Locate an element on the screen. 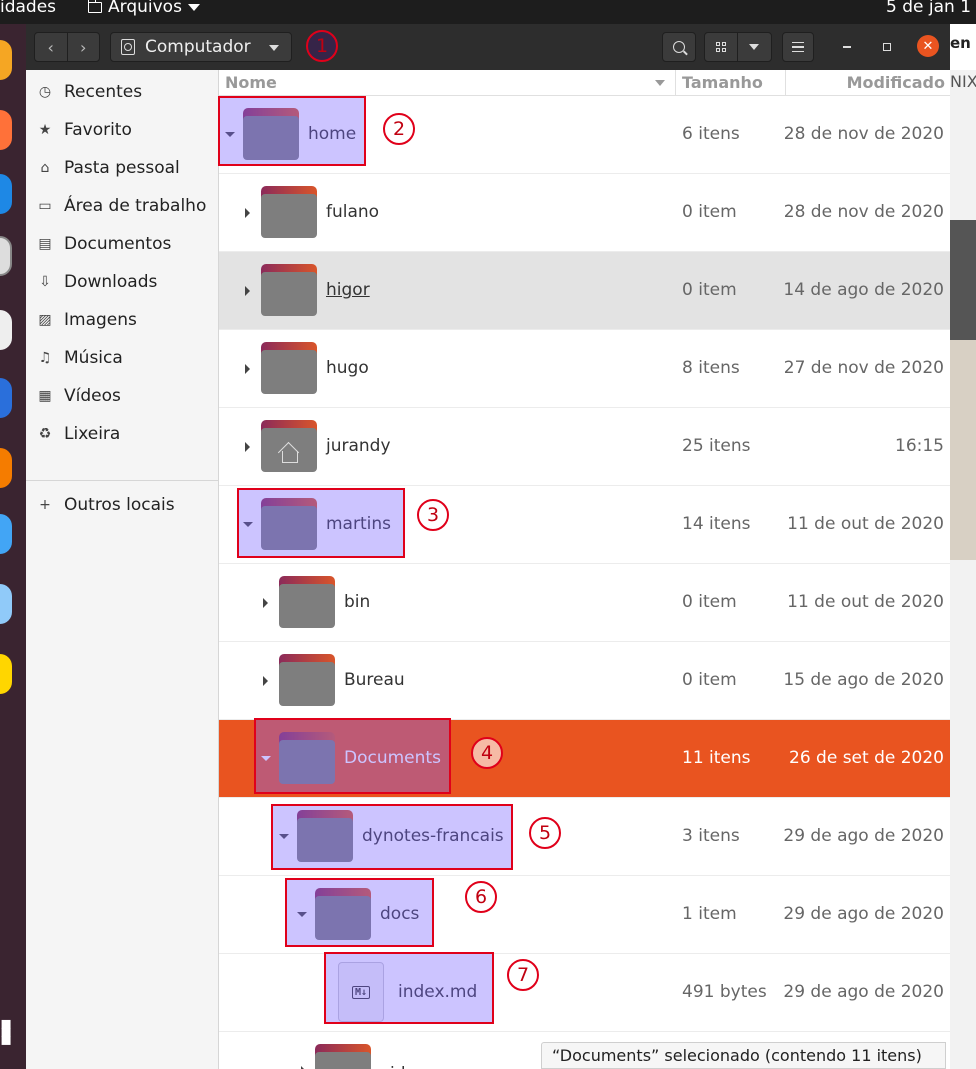  column-name: Nome is located at coordinates (251, 82).